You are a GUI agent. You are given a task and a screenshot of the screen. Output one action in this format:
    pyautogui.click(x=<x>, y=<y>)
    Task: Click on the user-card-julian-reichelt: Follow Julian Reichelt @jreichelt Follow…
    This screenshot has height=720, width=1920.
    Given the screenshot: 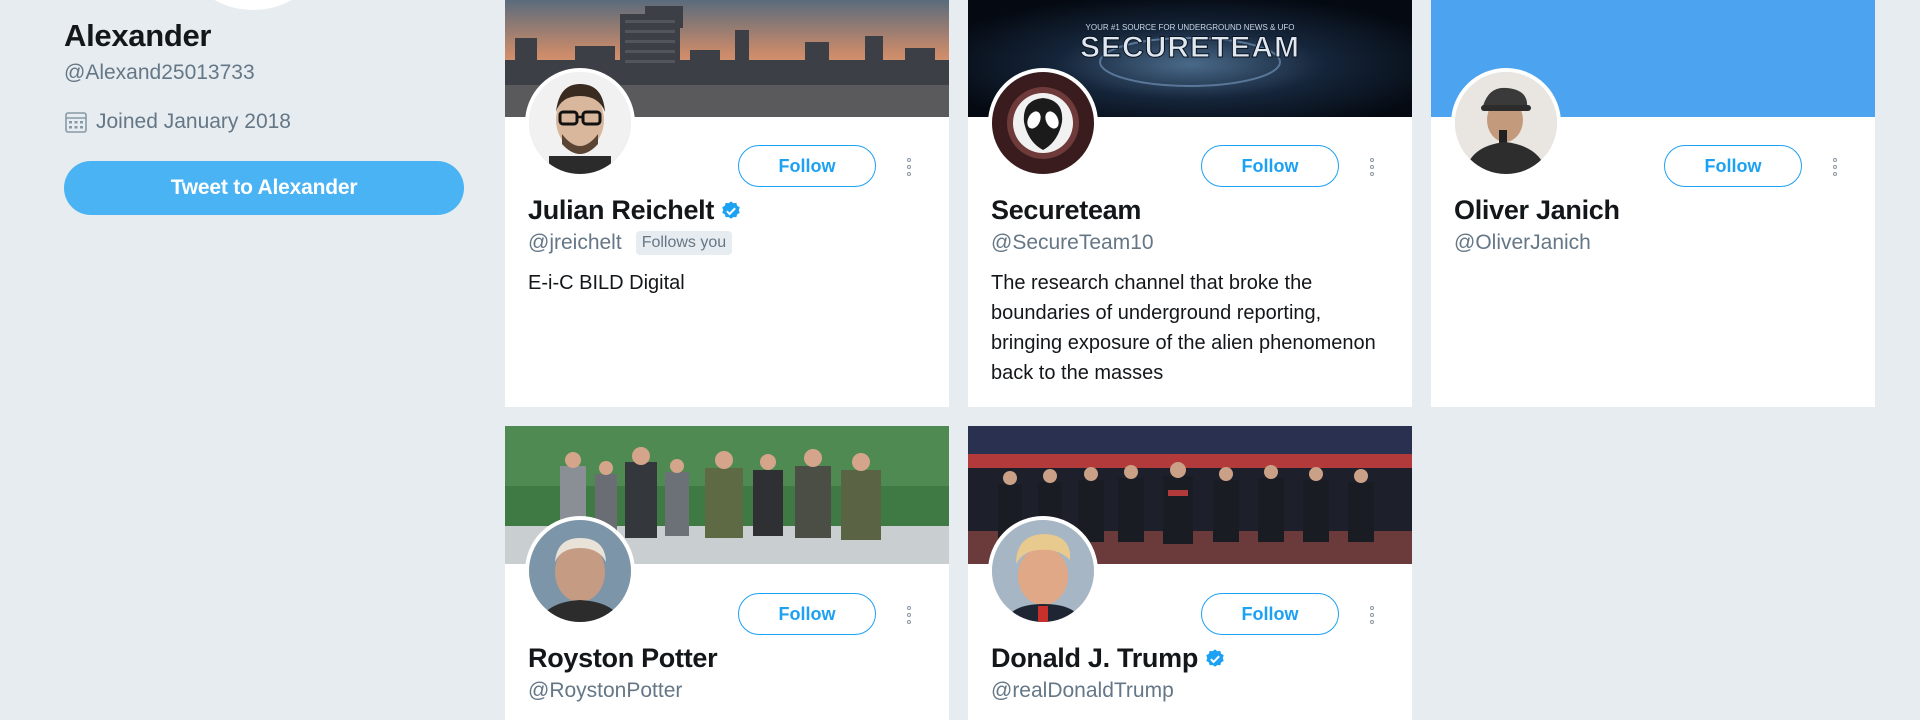 What is the action you would take?
    pyautogui.click(x=727, y=203)
    